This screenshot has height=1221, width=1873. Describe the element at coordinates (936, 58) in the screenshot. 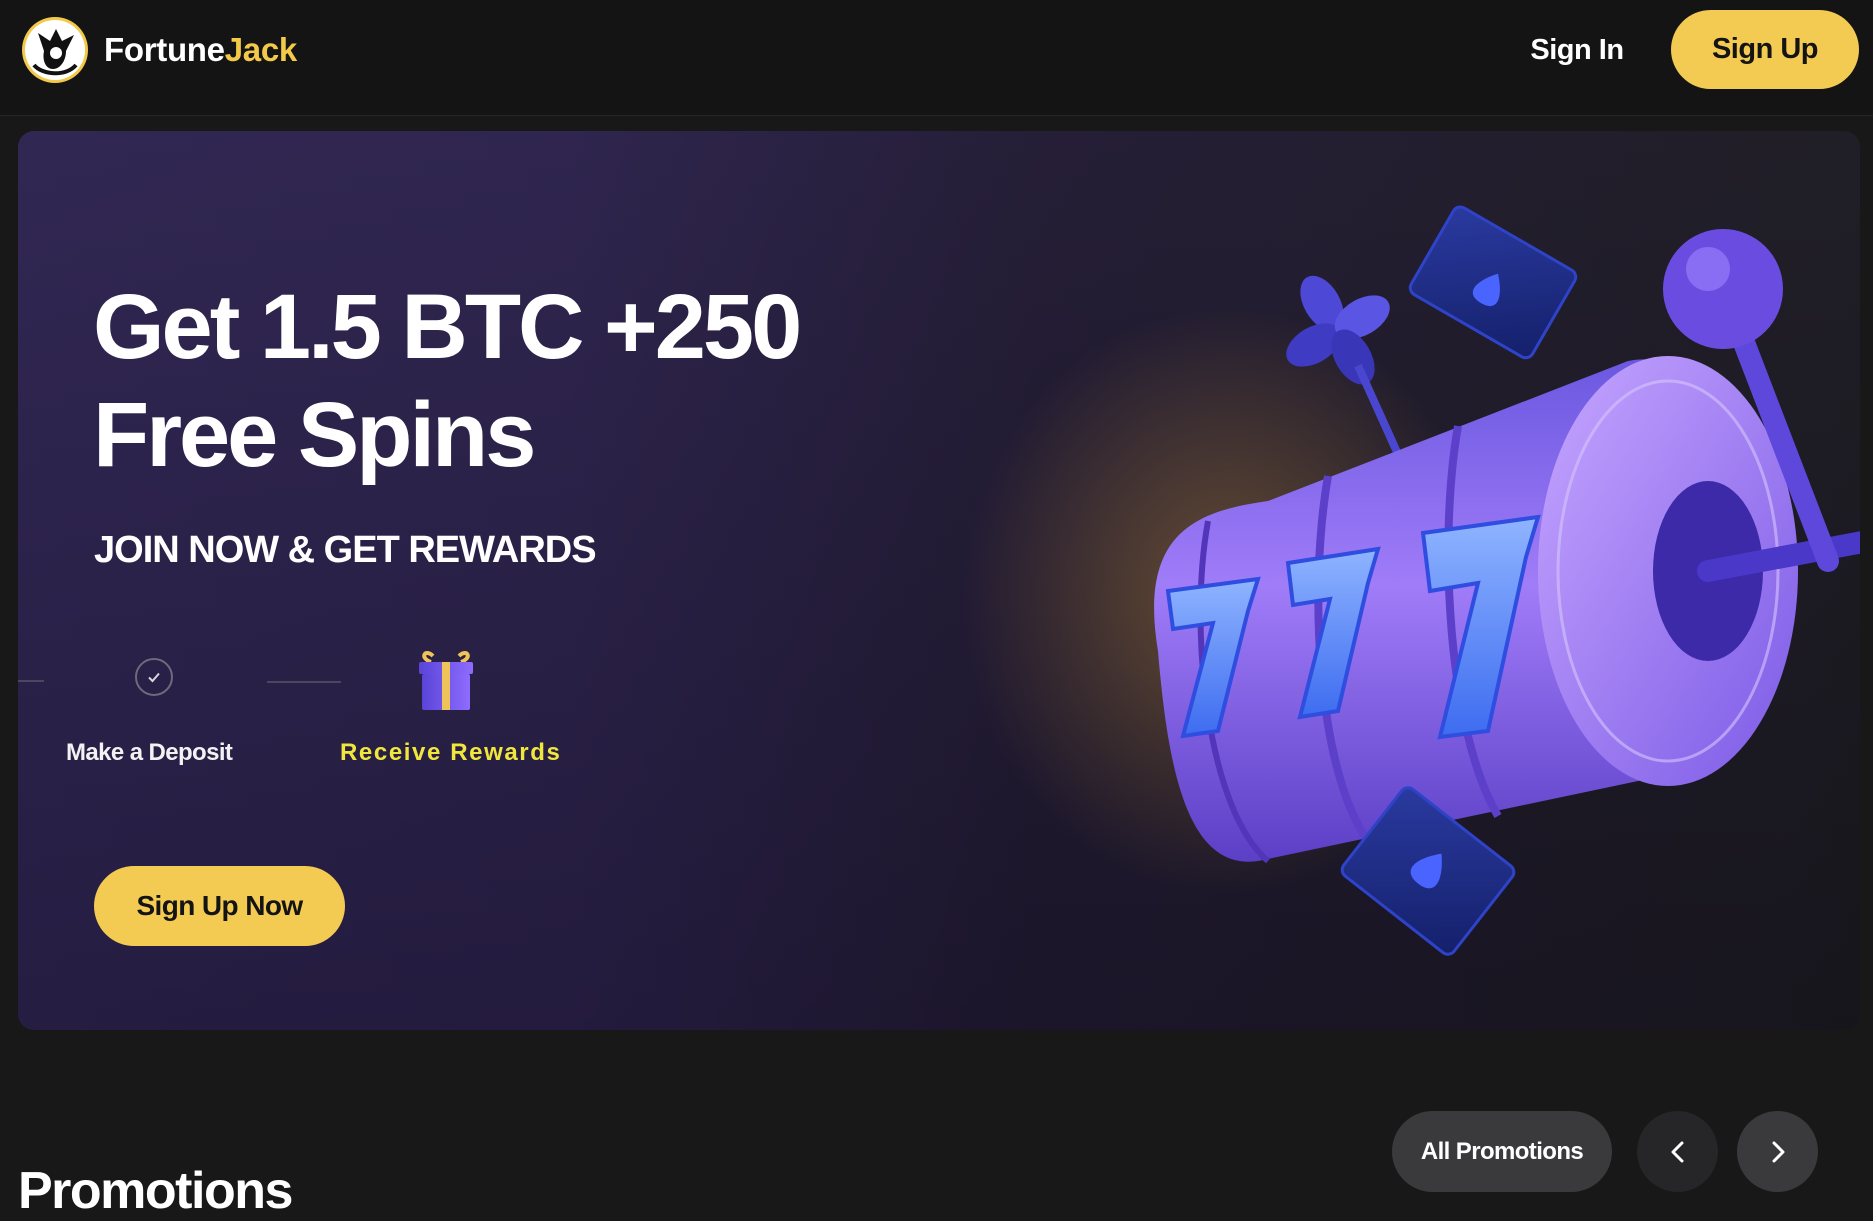

I see `top-header: FortuneJack Sign In Sign Up` at that location.